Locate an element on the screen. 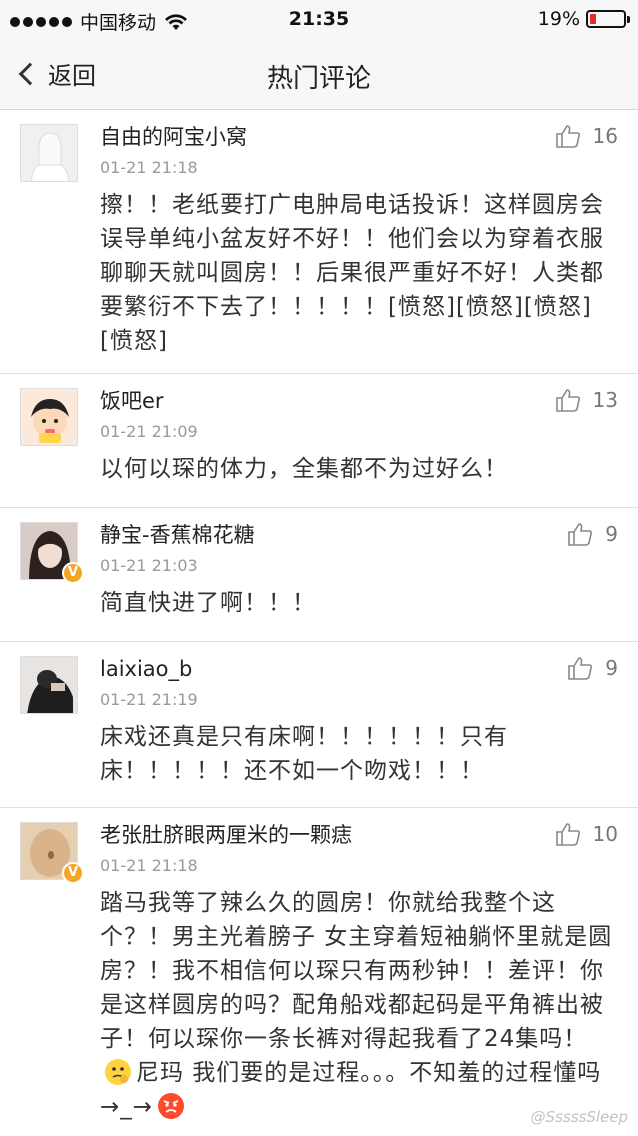  battery-icon is located at coordinates (608, 19).